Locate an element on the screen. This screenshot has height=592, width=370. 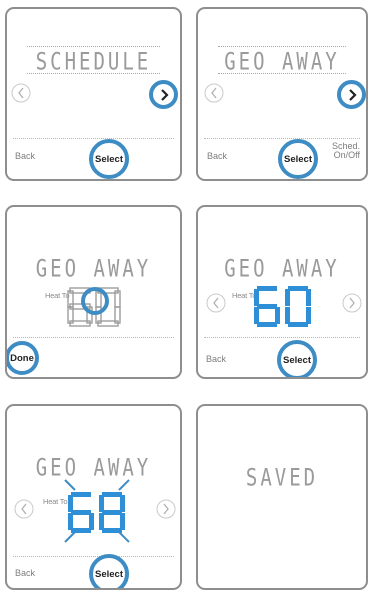
done-label: Done is located at coordinates (22, 358).